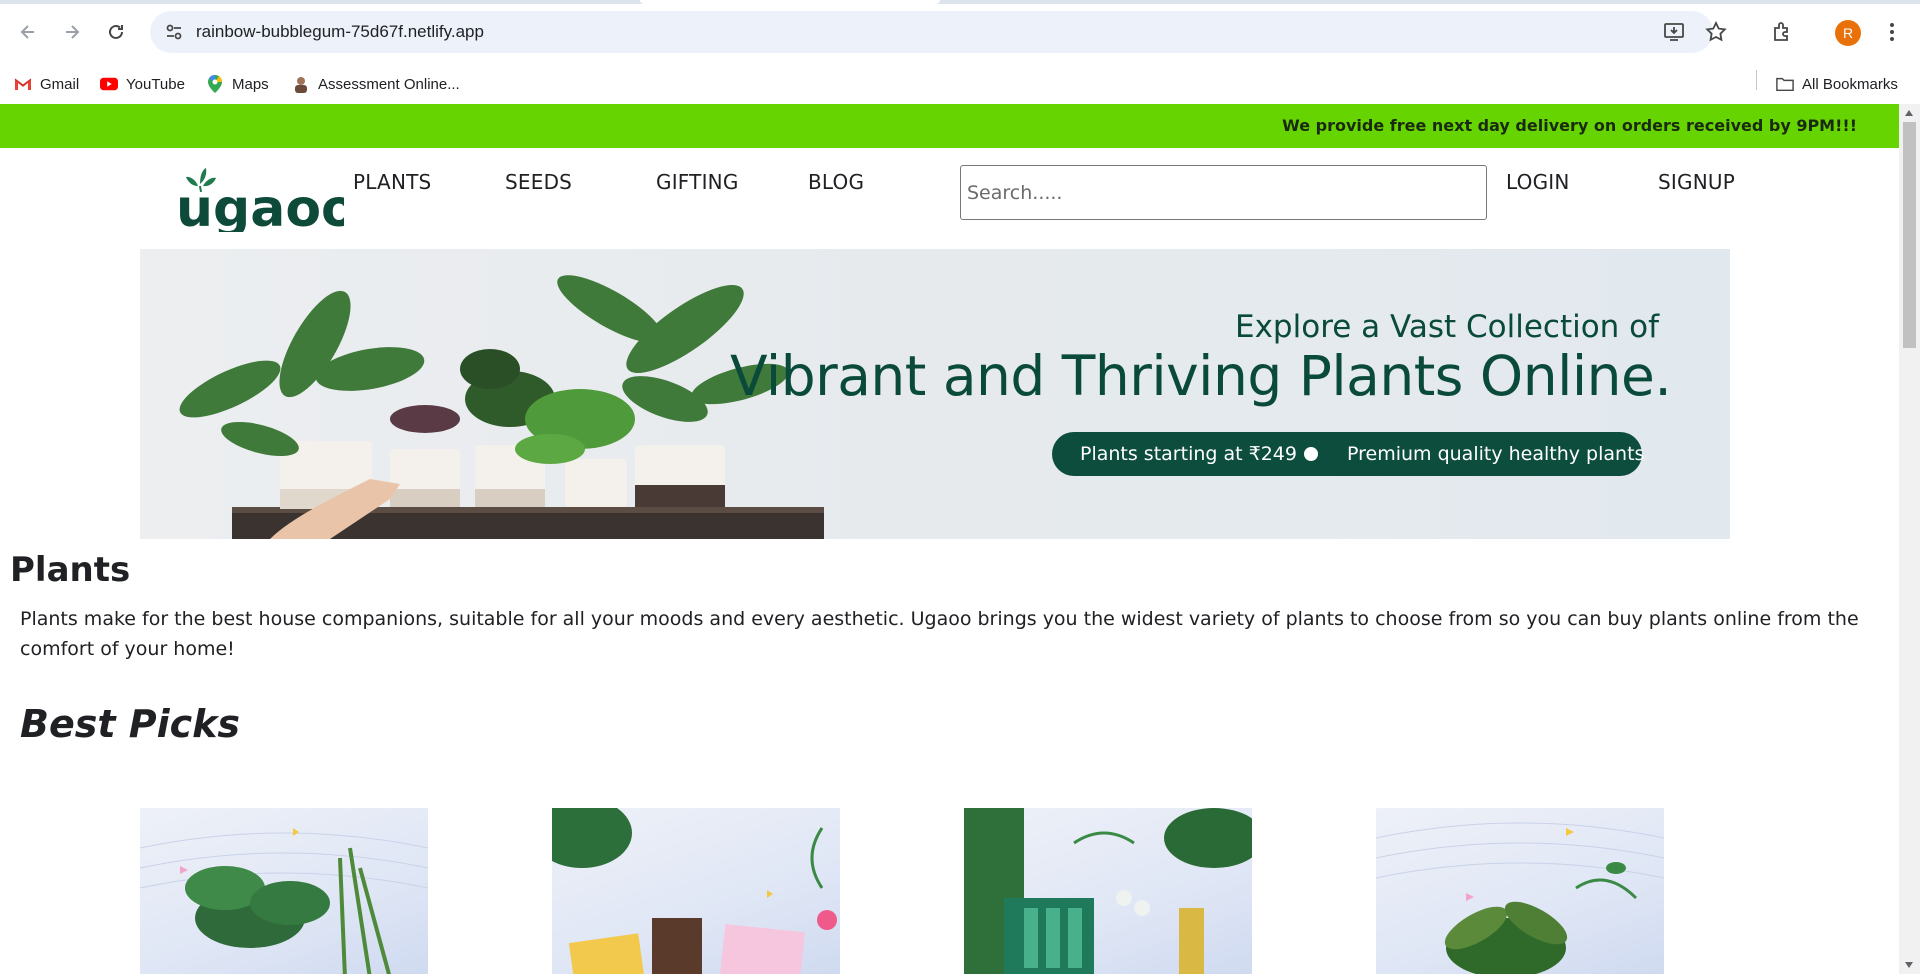  I want to click on all-bookmarks-button: All Bookmarks, so click(1837, 84).